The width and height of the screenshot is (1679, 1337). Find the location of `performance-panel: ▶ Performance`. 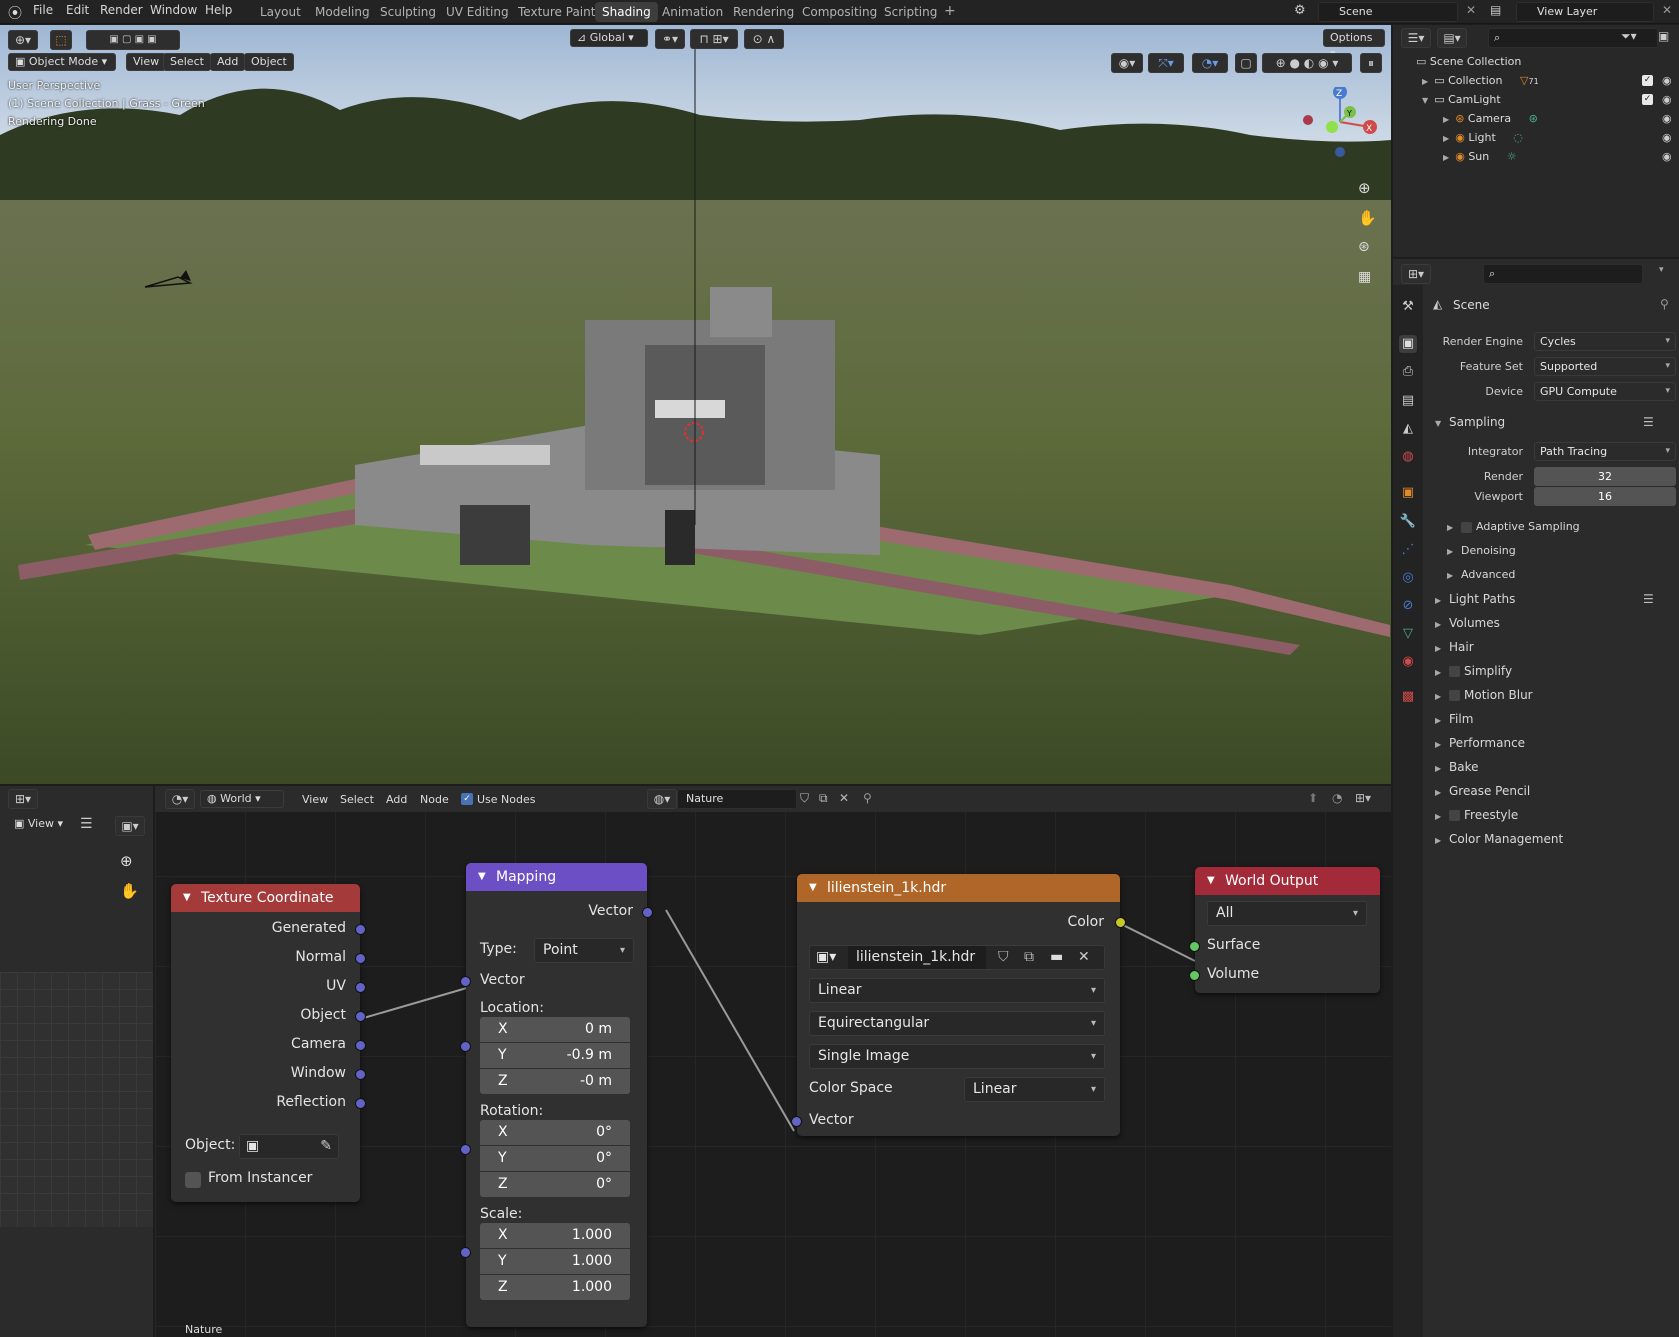

performance-panel: ▶ Performance is located at coordinates (1480, 743).